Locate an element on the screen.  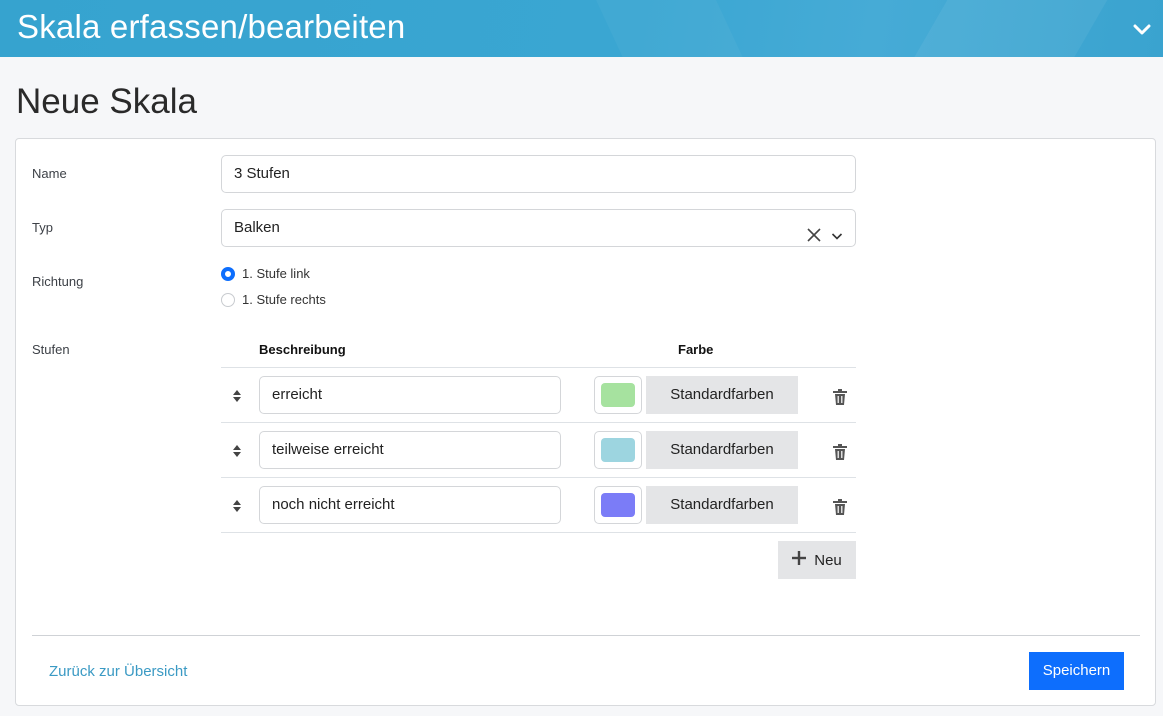
radio-button-checked is located at coordinates (228, 273).